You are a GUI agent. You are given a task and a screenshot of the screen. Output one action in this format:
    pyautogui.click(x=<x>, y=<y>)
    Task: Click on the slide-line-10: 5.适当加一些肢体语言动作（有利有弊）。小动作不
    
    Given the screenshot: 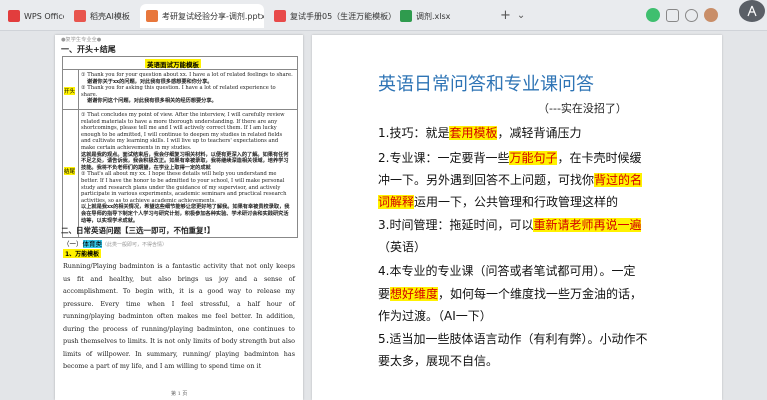 What is the action you would take?
    pyautogui.click(x=513, y=339)
    